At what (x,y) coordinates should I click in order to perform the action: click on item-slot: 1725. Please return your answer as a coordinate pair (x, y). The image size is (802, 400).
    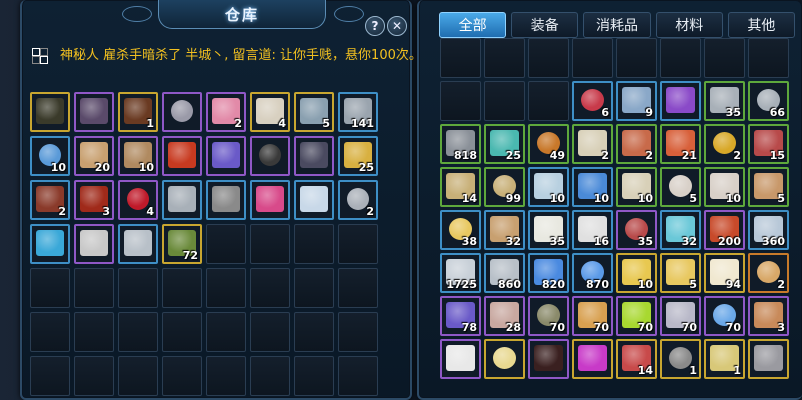
    Looking at the image, I should click on (460, 273).